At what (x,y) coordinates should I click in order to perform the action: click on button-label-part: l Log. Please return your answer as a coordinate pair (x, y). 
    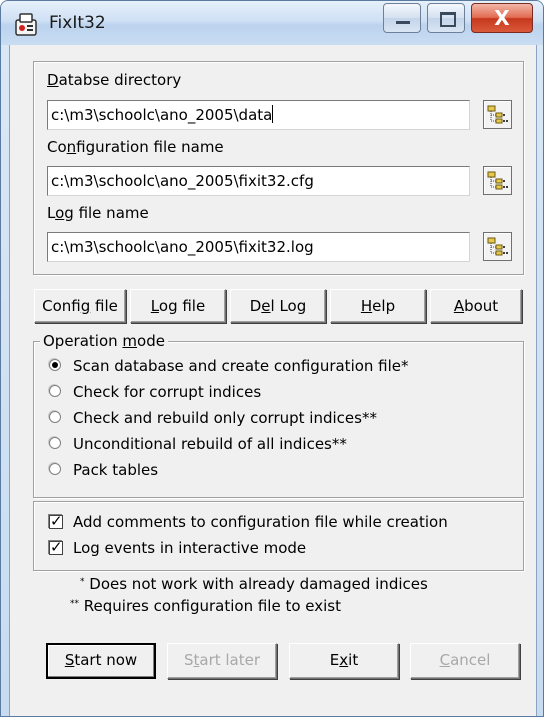
    Looking at the image, I should click on (288, 306).